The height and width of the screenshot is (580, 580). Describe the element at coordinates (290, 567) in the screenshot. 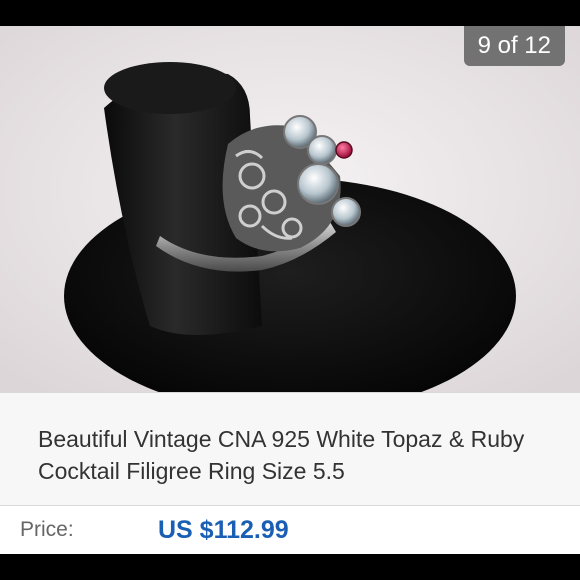

I see `bottom-bar` at that location.